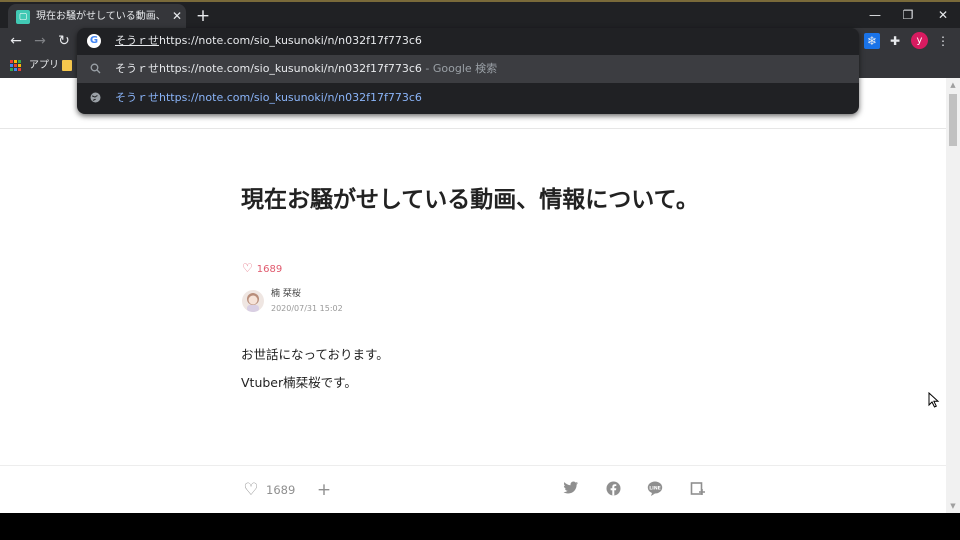 The height and width of the screenshot is (540, 960). Describe the element at coordinates (895, 41) in the screenshot. I see `extensions-puzzle-icon: ✚` at that location.